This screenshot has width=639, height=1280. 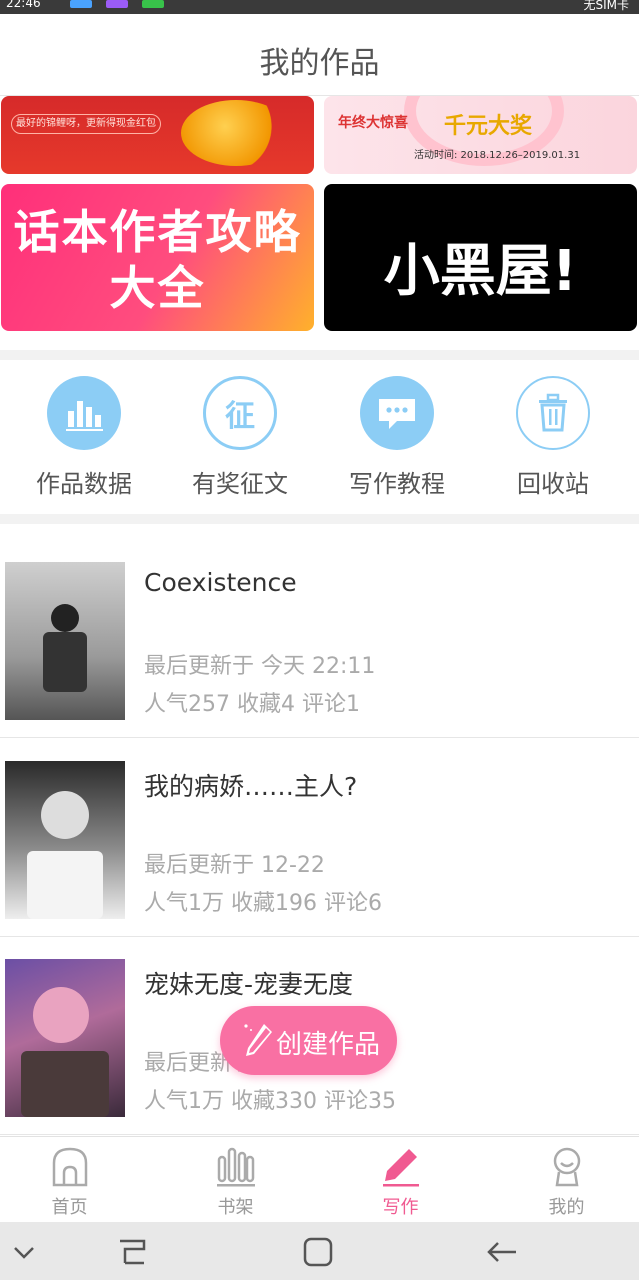 I want to click on trash-icon, so click(x=553, y=413).